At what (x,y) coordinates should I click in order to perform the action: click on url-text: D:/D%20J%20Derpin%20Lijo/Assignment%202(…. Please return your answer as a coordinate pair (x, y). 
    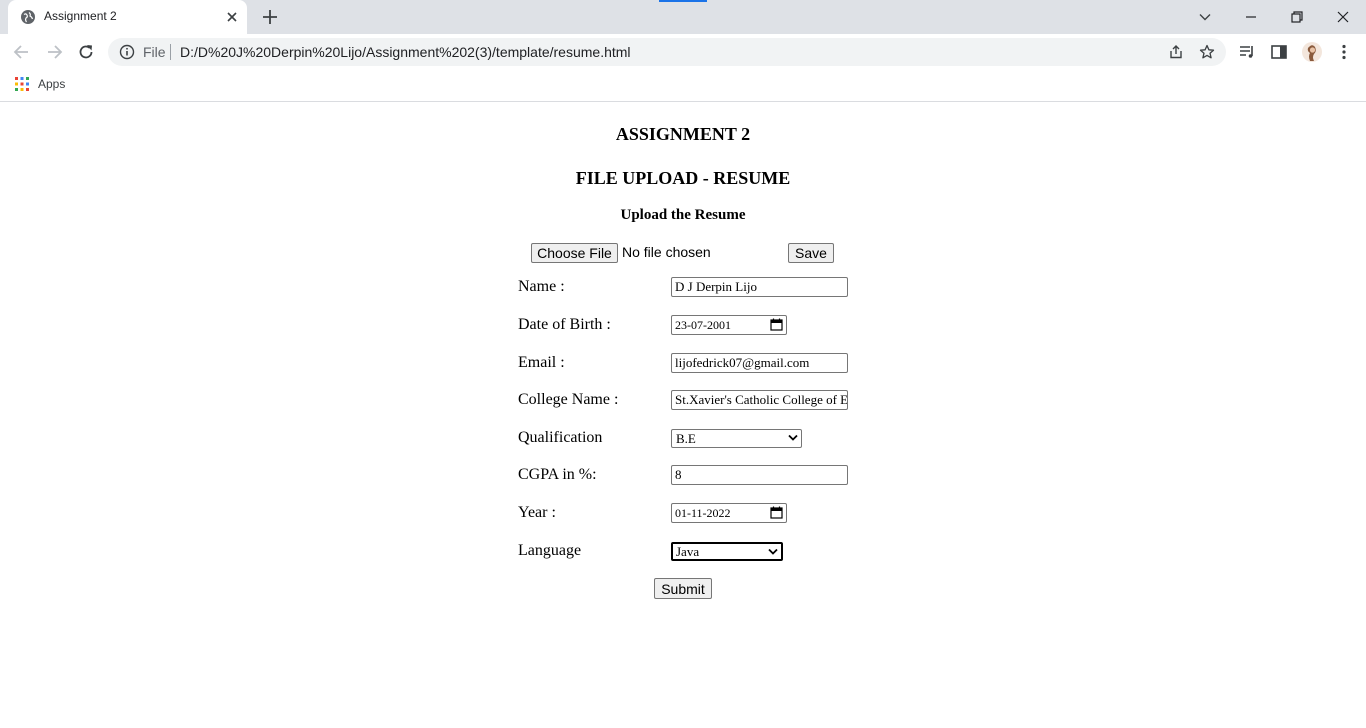
    Looking at the image, I should click on (405, 52).